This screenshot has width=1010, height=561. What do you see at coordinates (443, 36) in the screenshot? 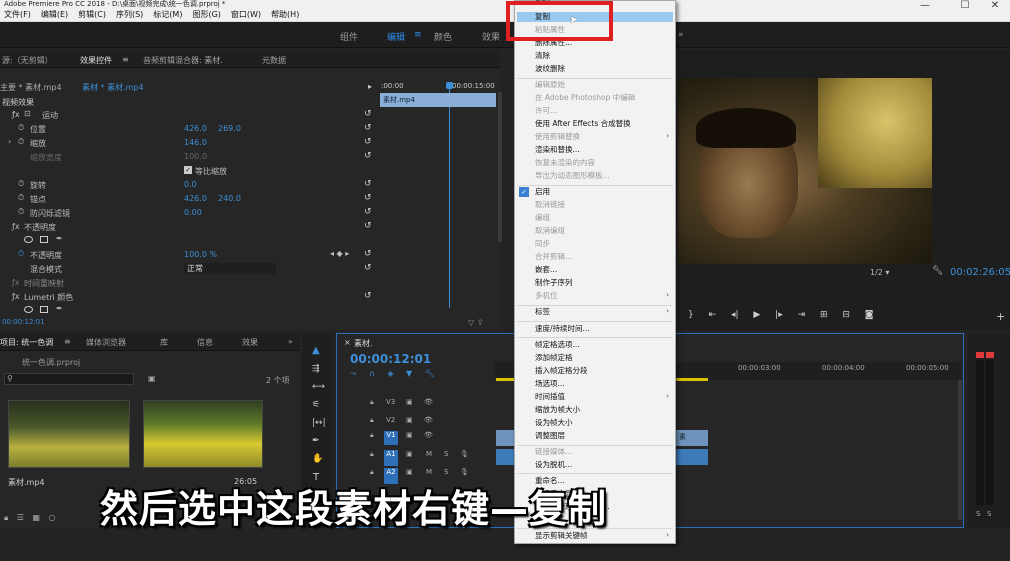
I see `workspace-color: 颜色` at bounding box center [443, 36].